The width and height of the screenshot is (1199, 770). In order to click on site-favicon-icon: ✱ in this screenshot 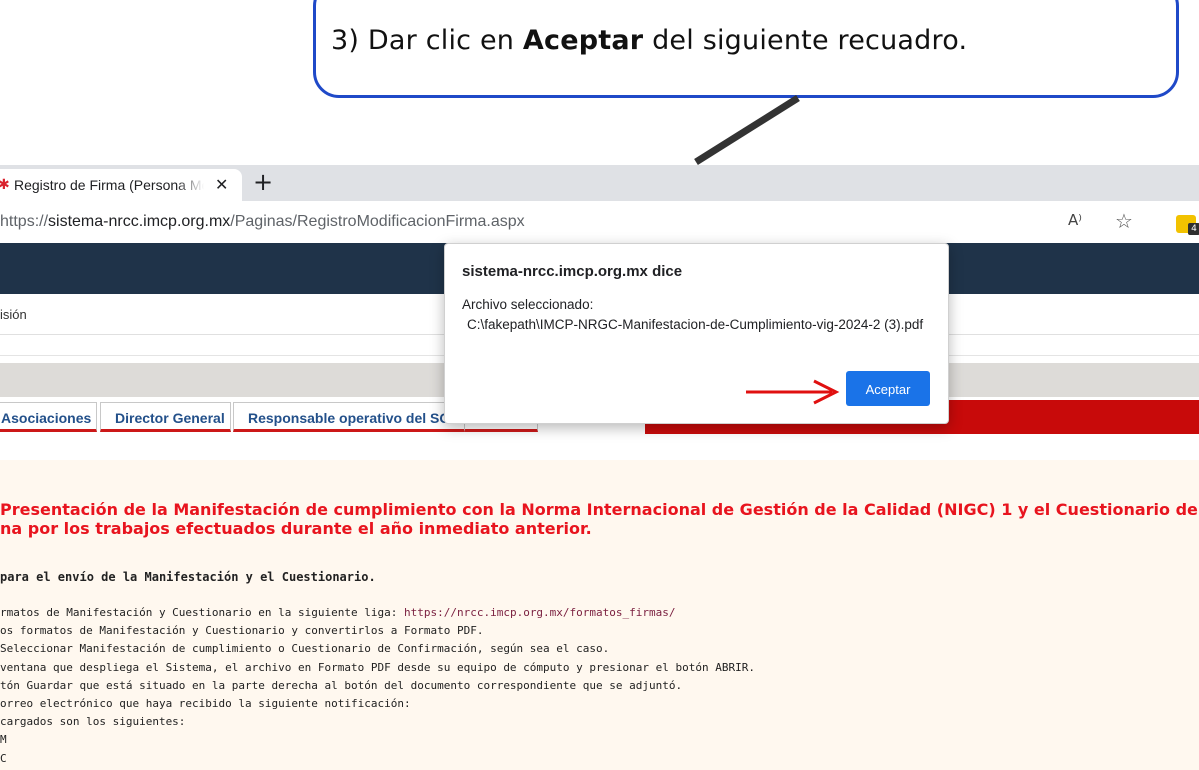, I will do `click(5, 184)`.